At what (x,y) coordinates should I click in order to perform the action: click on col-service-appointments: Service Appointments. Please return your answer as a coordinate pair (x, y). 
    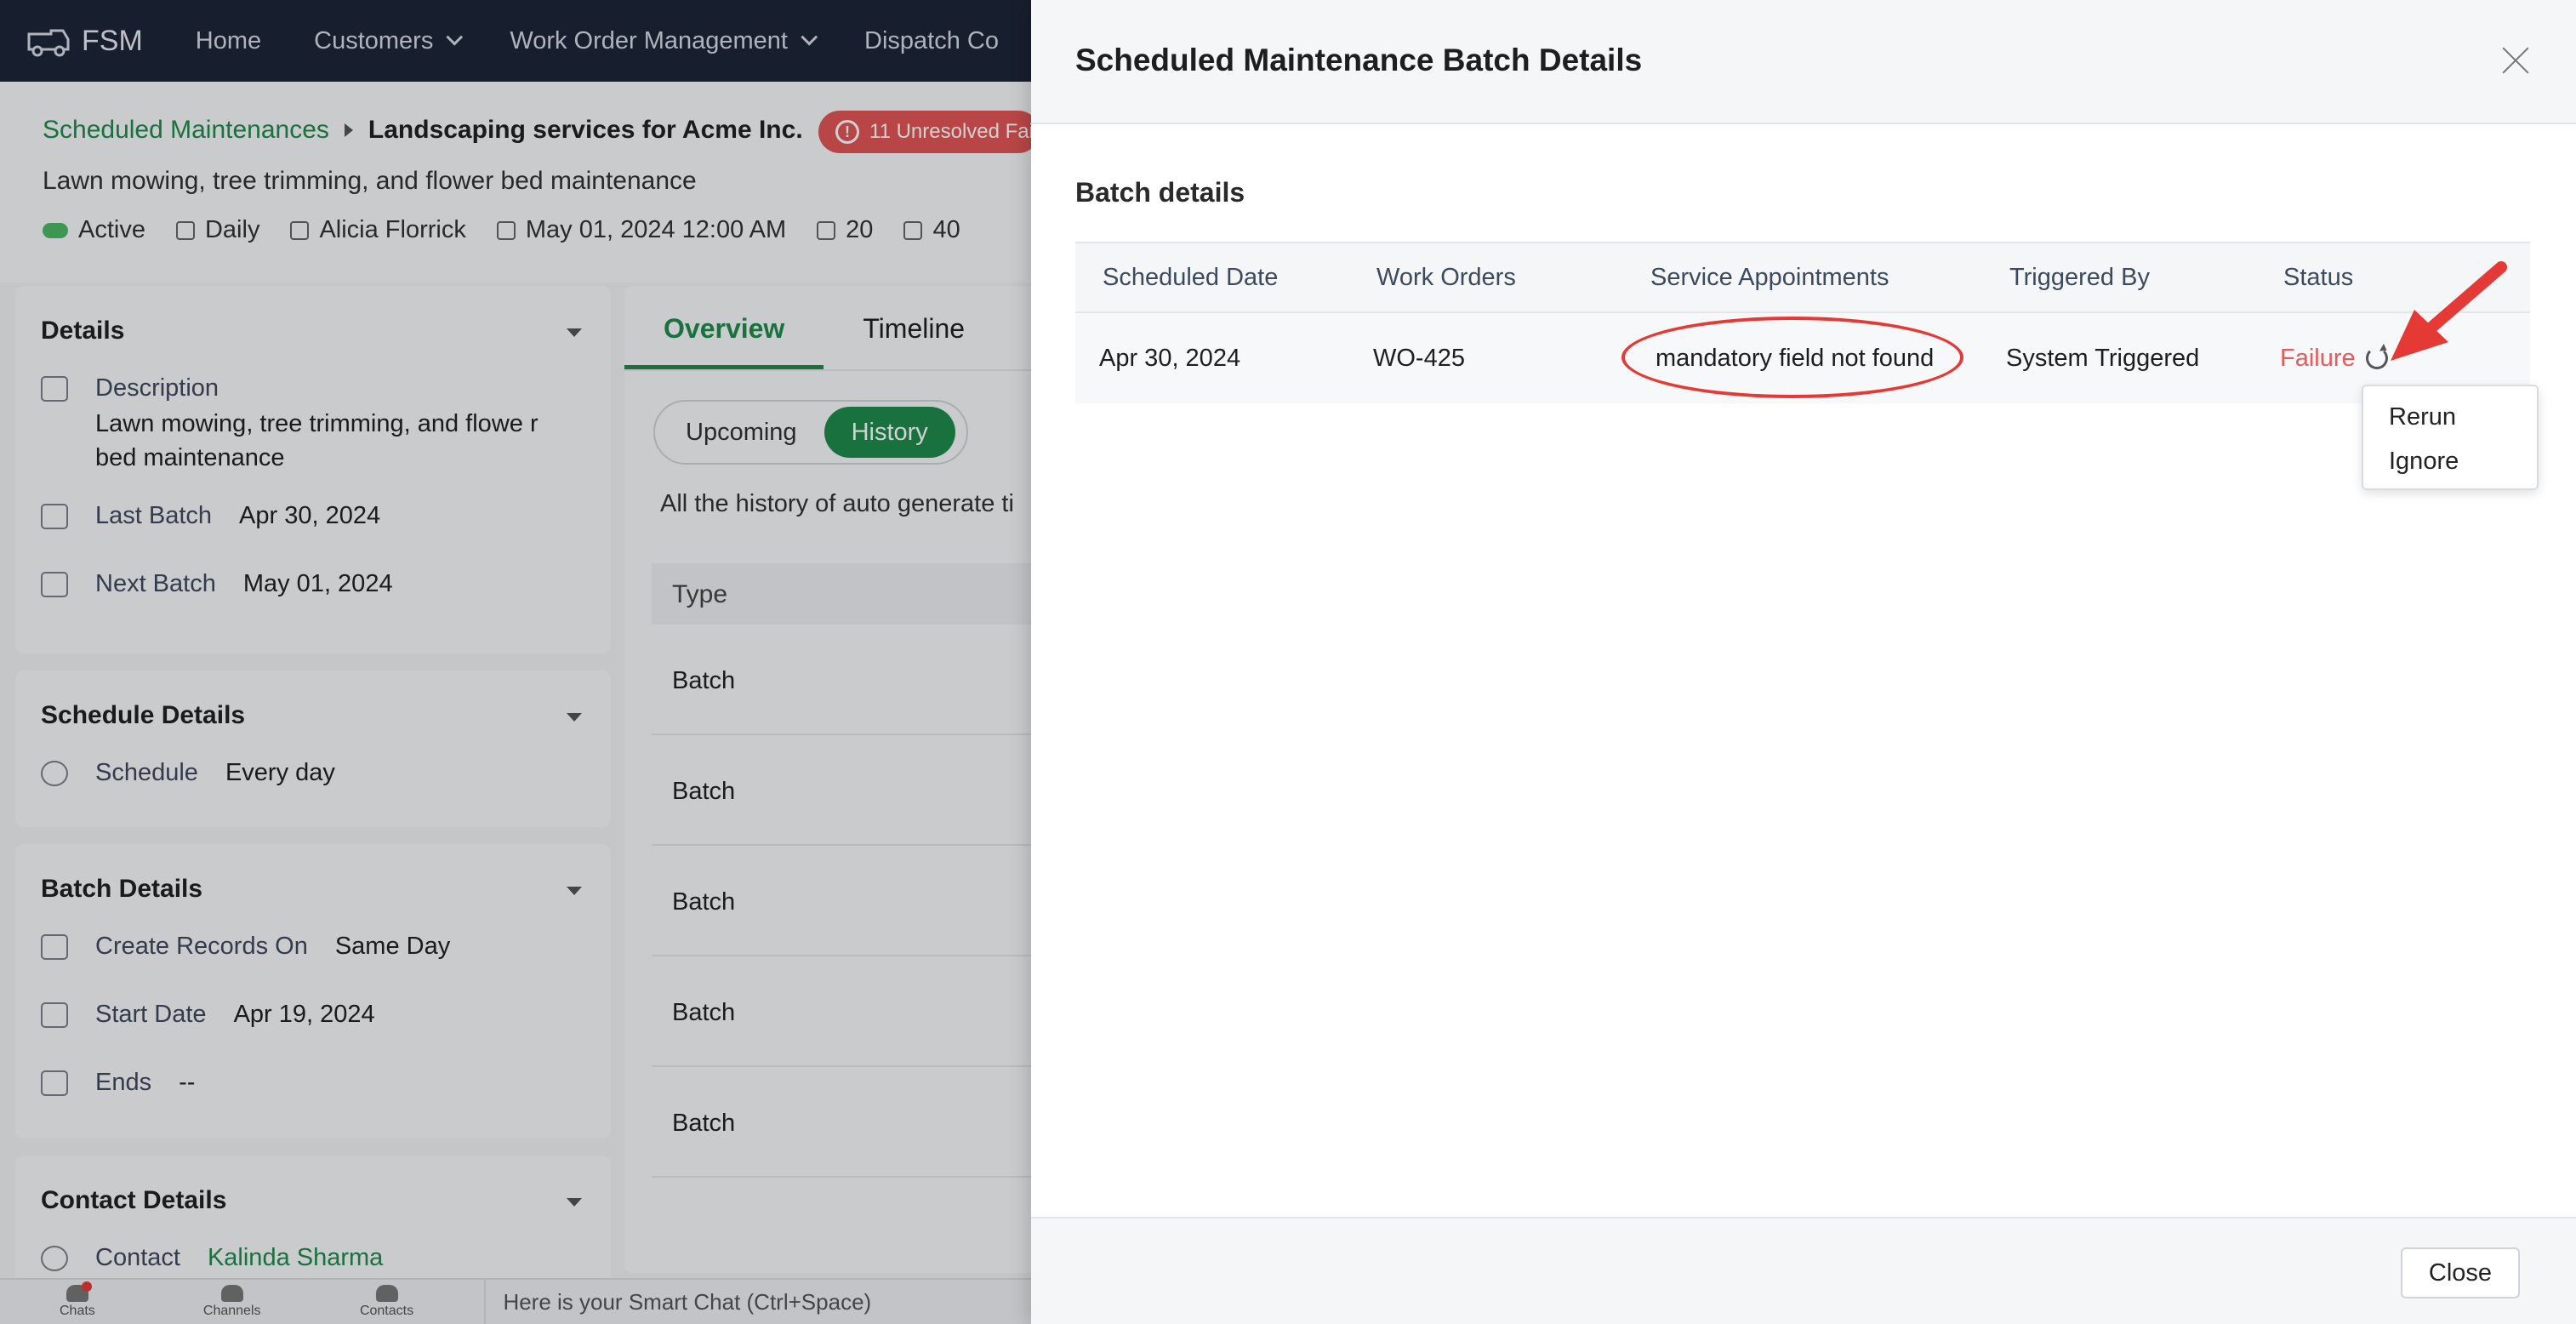
    Looking at the image, I should click on (1770, 277).